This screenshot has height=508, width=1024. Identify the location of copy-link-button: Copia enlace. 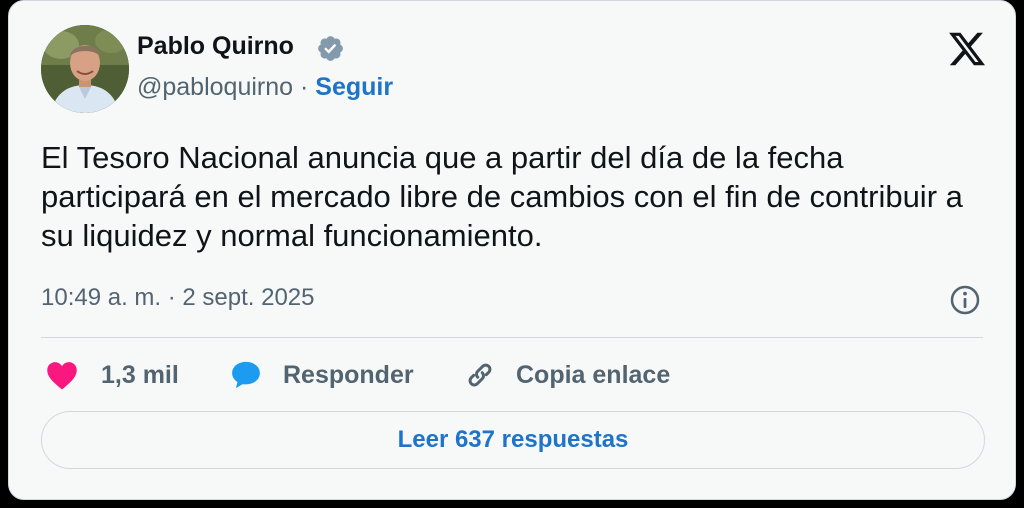
(566, 375).